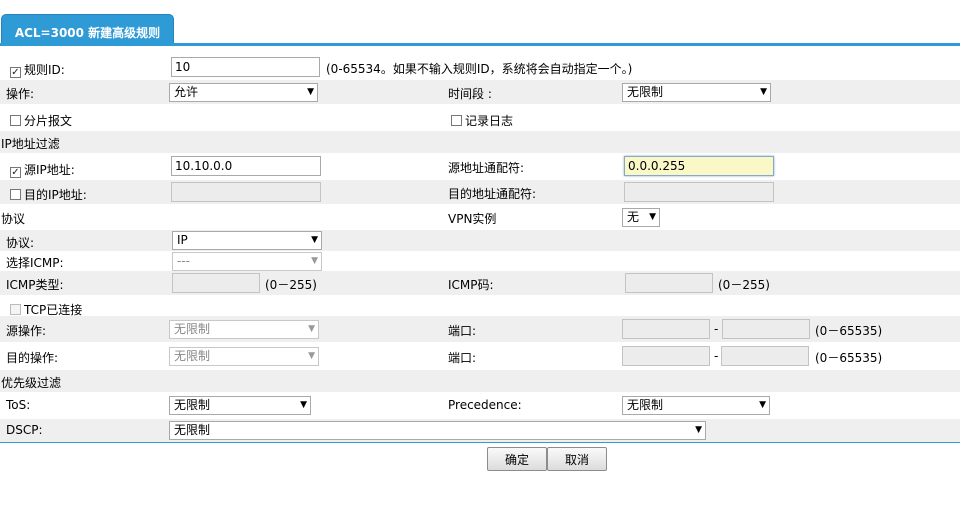 This screenshot has height=505, width=960. I want to click on fragment-checkbox, so click(15, 120).